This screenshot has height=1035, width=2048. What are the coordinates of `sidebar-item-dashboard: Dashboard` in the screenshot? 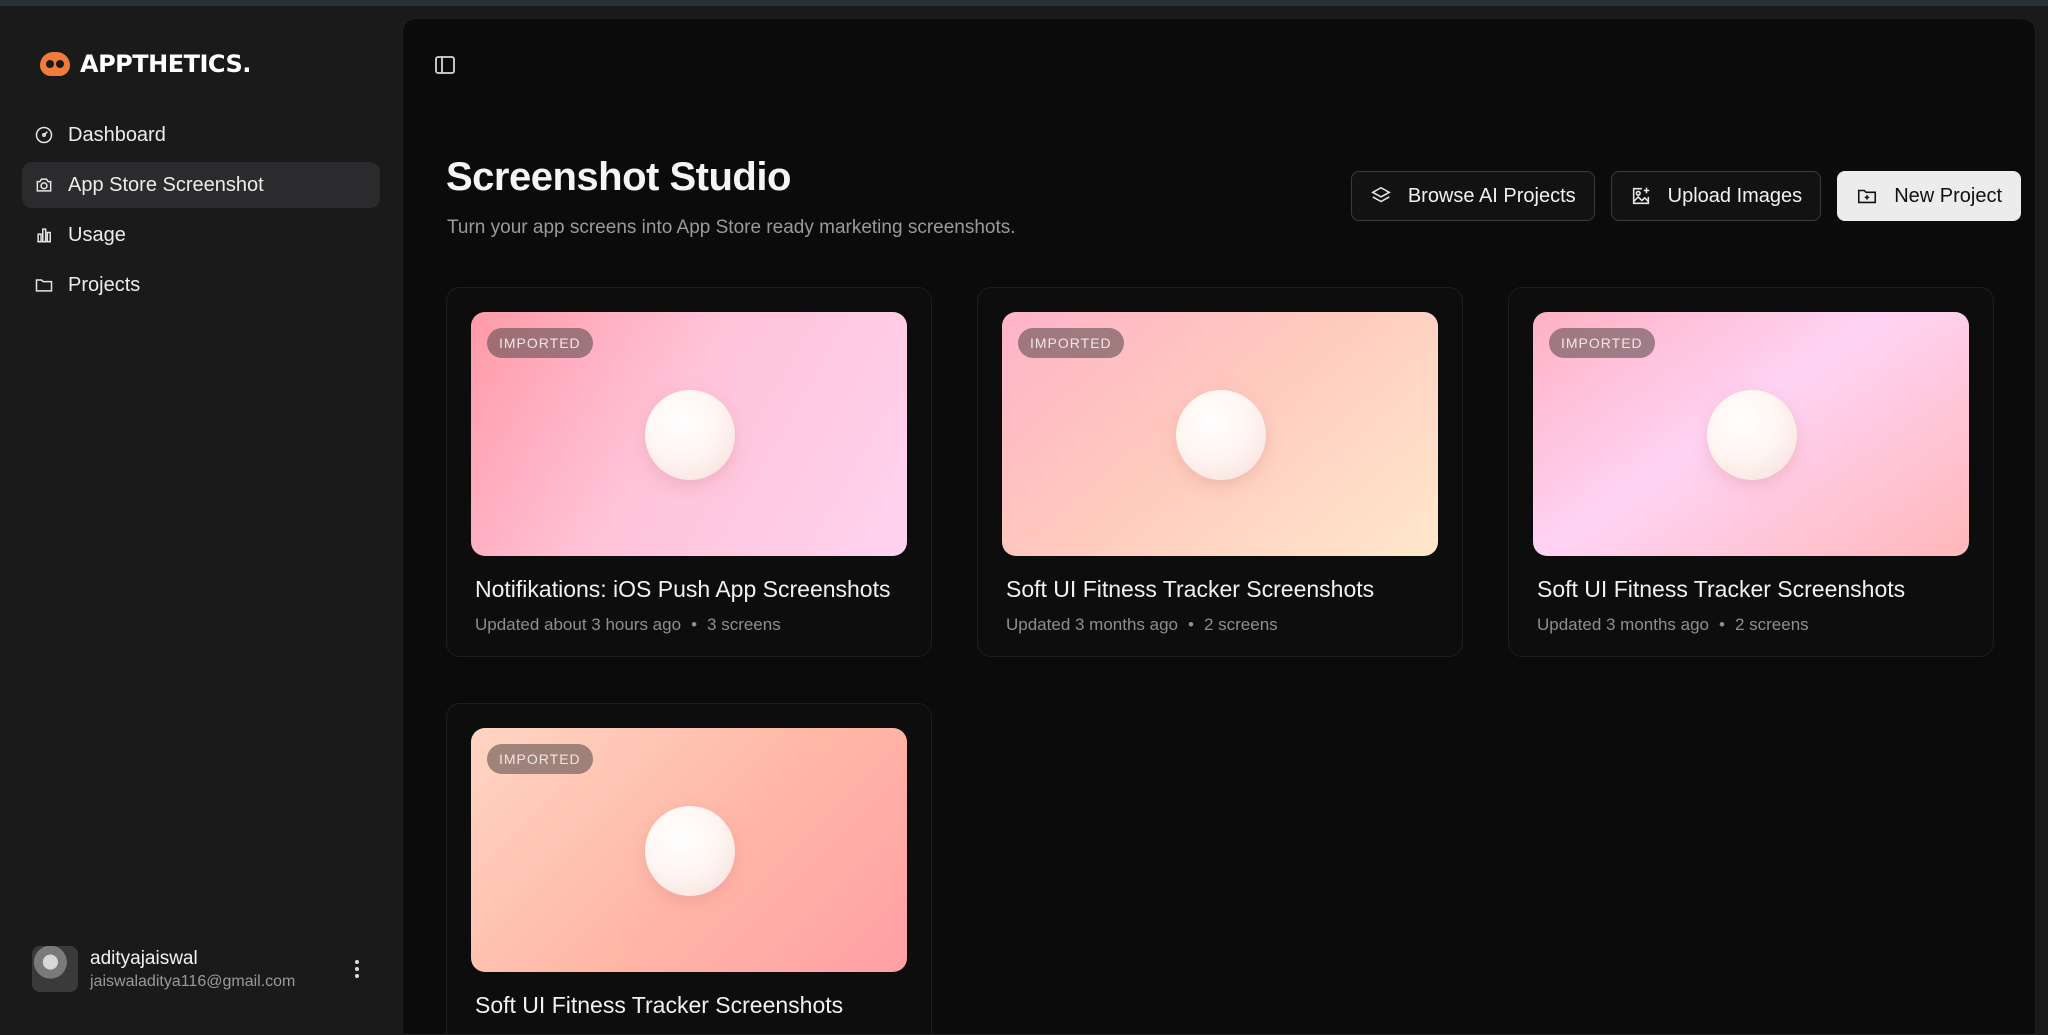 It's located at (201, 135).